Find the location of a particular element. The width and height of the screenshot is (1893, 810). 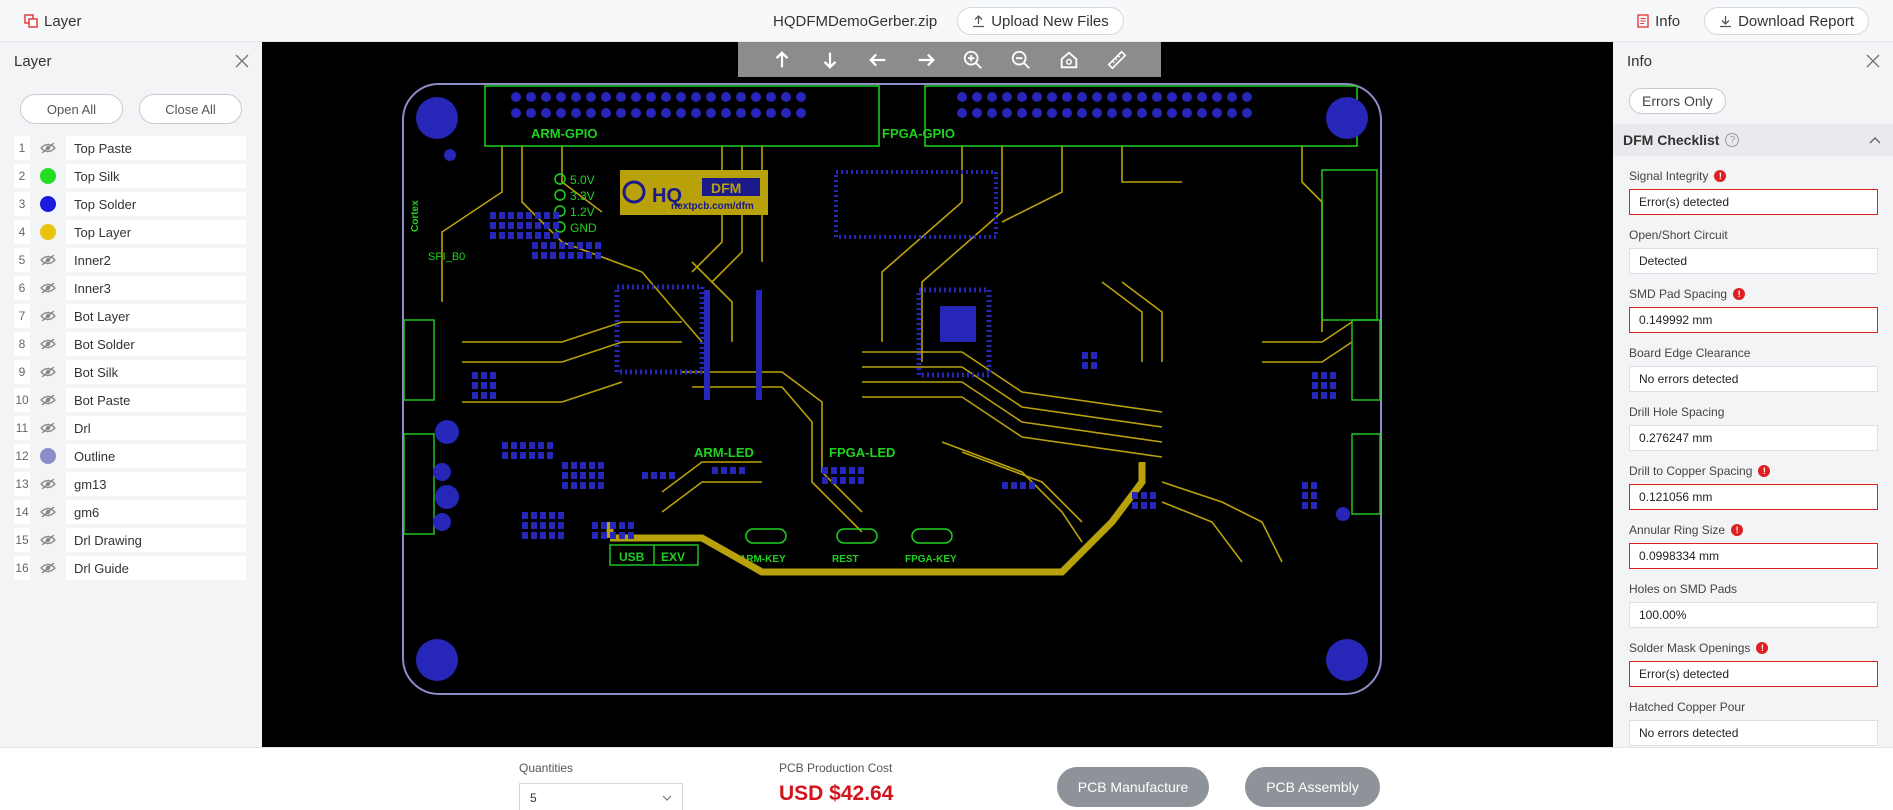

zoom-out-icon is located at coordinates (1021, 60).